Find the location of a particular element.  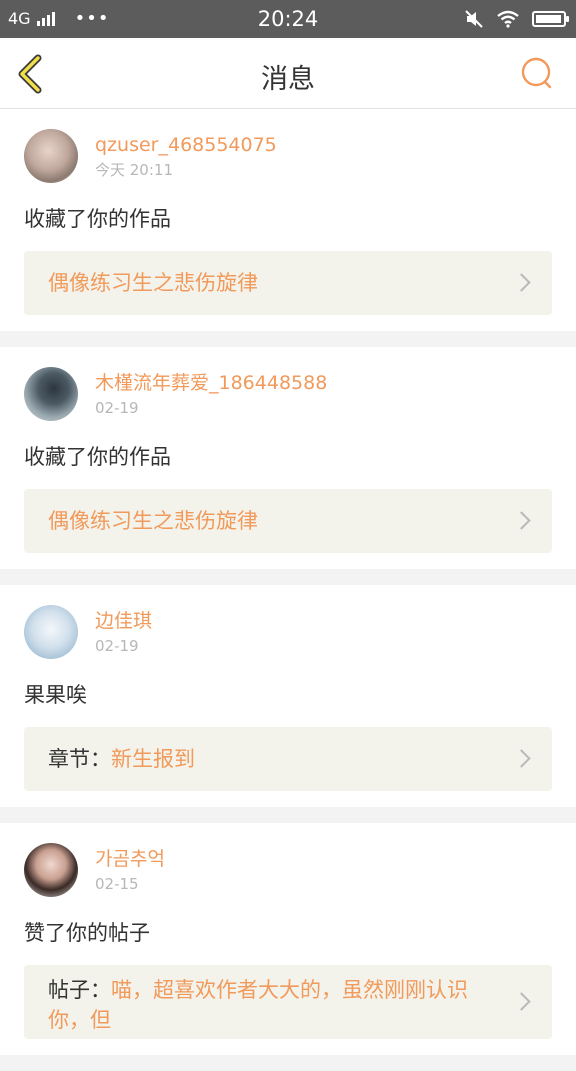

message-header: qzuser_468554075 今天 20:11 is located at coordinates (288, 156).